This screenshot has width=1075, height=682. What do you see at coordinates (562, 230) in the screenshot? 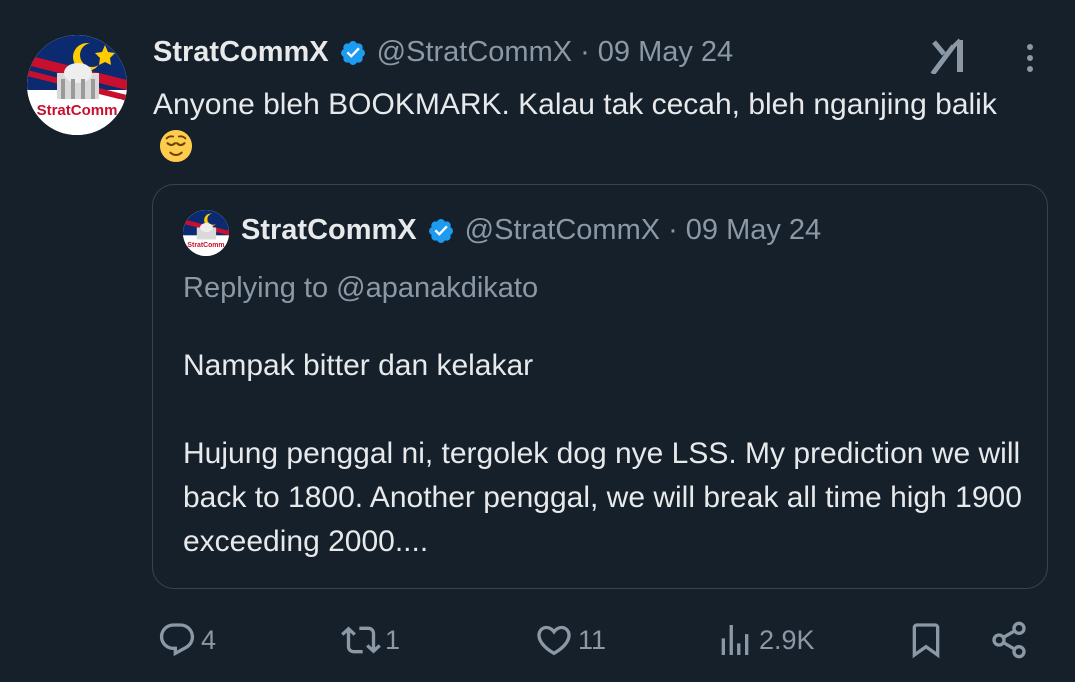
I see `quoted-author-handle: @StratCommX` at bounding box center [562, 230].